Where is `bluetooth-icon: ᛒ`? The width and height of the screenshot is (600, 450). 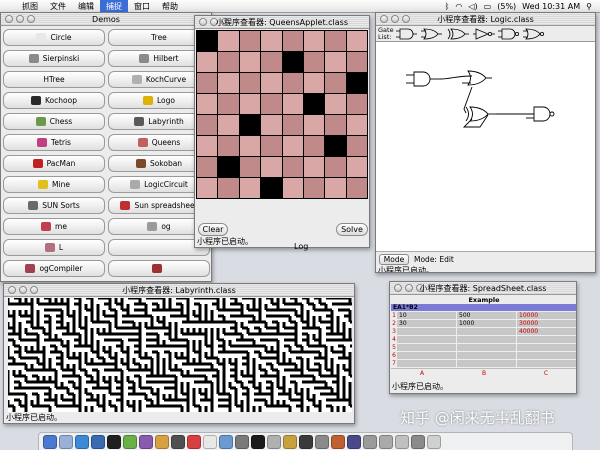
bluetooth-icon: ᛒ is located at coordinates (447, 6).